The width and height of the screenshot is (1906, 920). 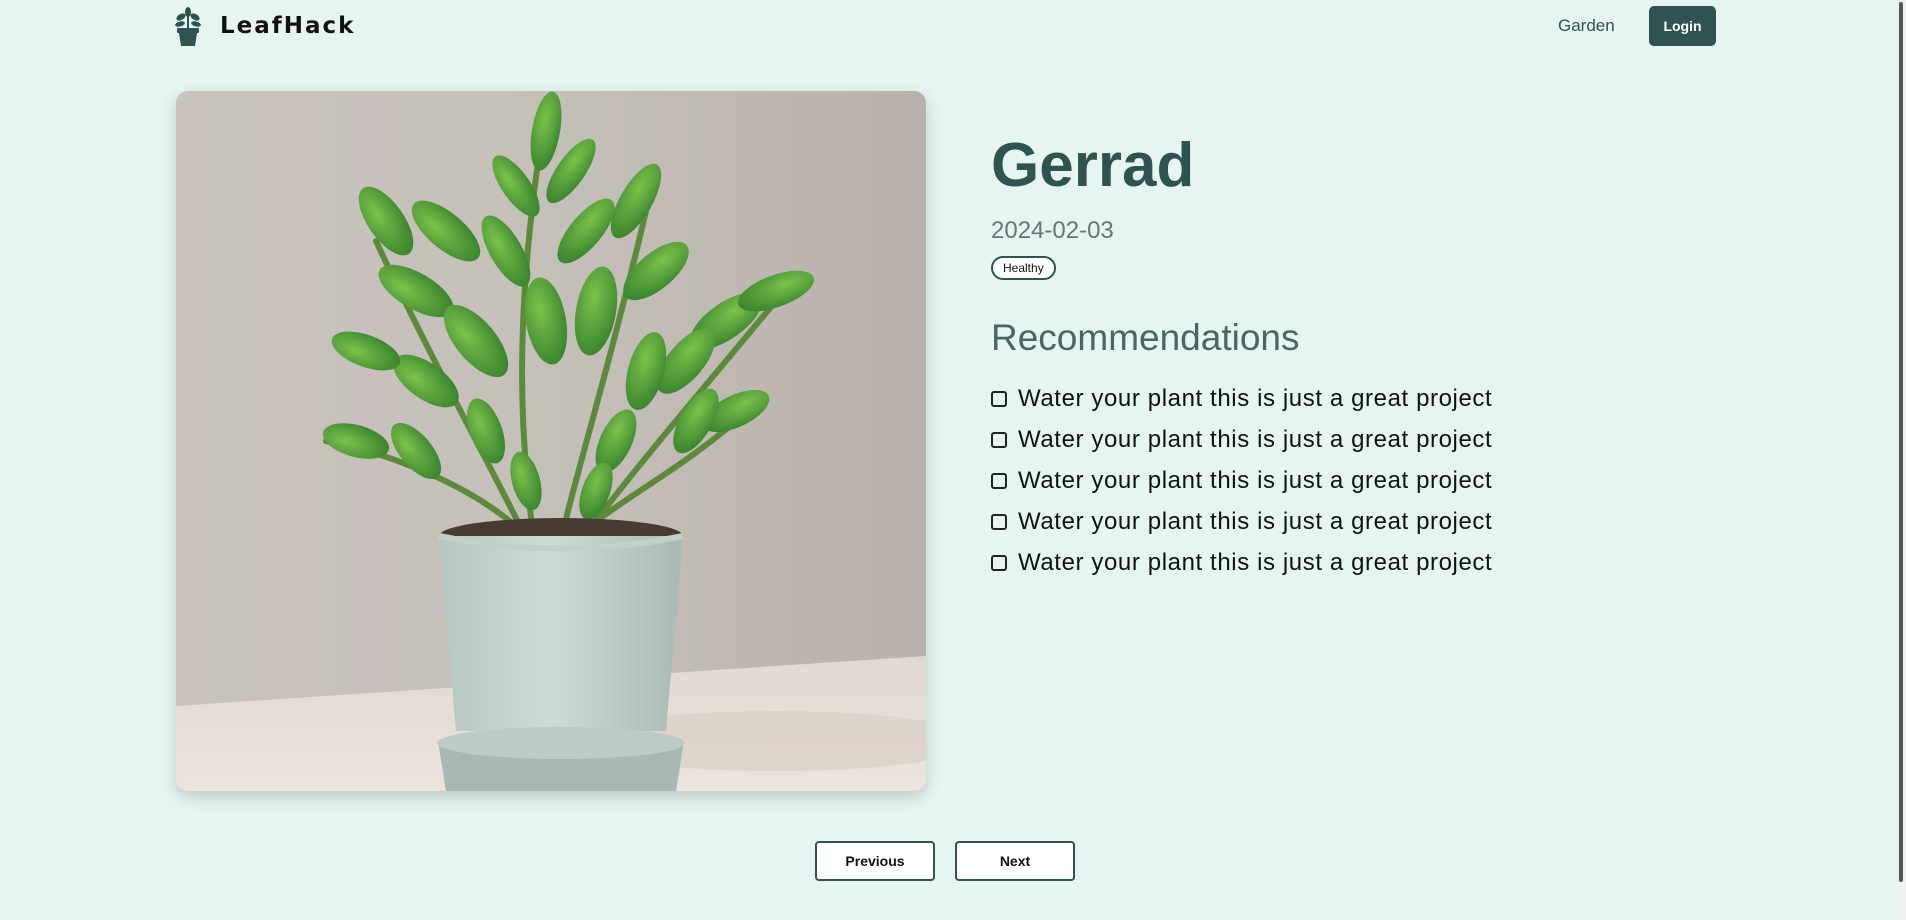 What do you see at coordinates (945, 861) in the screenshot?
I see `pagination: Previous Next` at bounding box center [945, 861].